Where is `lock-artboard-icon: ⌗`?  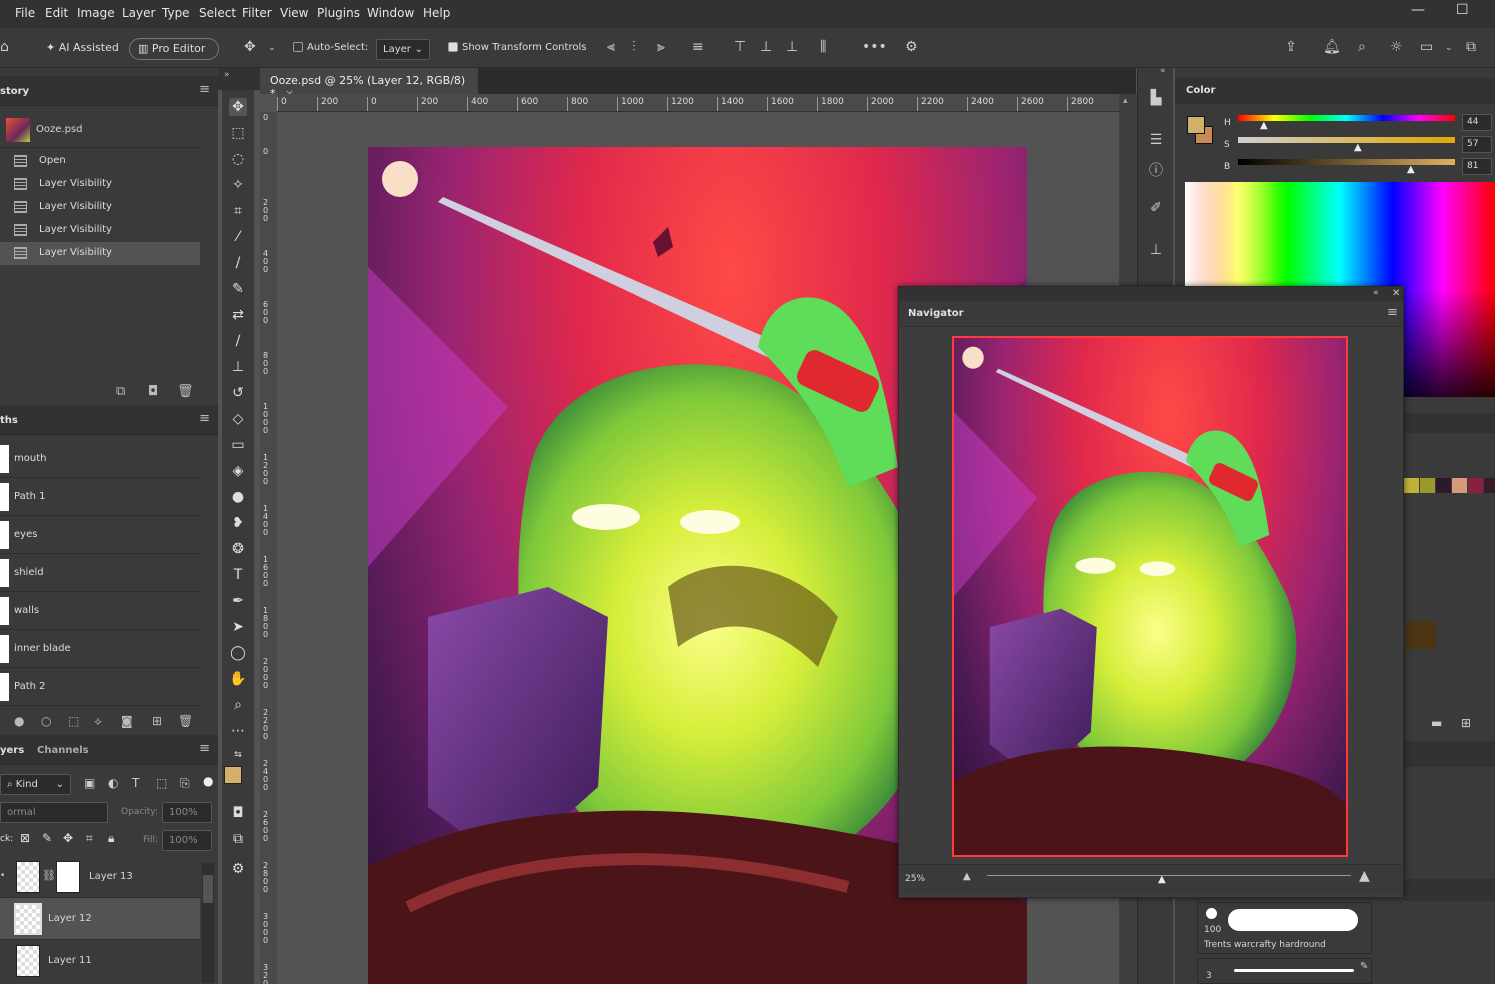 lock-artboard-icon: ⌗ is located at coordinates (89, 838).